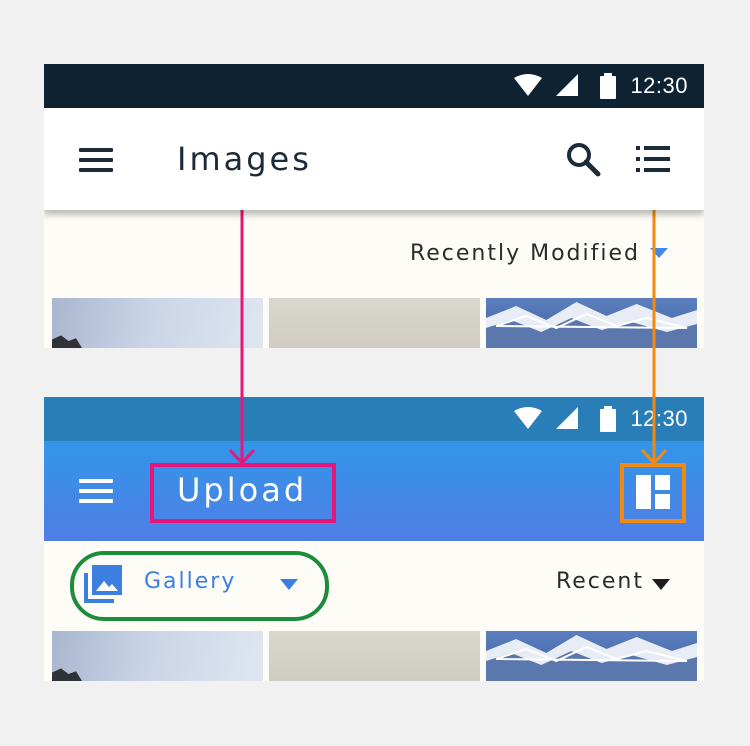 The width and height of the screenshot is (750, 746). I want to click on list-view-icon, so click(654, 160).